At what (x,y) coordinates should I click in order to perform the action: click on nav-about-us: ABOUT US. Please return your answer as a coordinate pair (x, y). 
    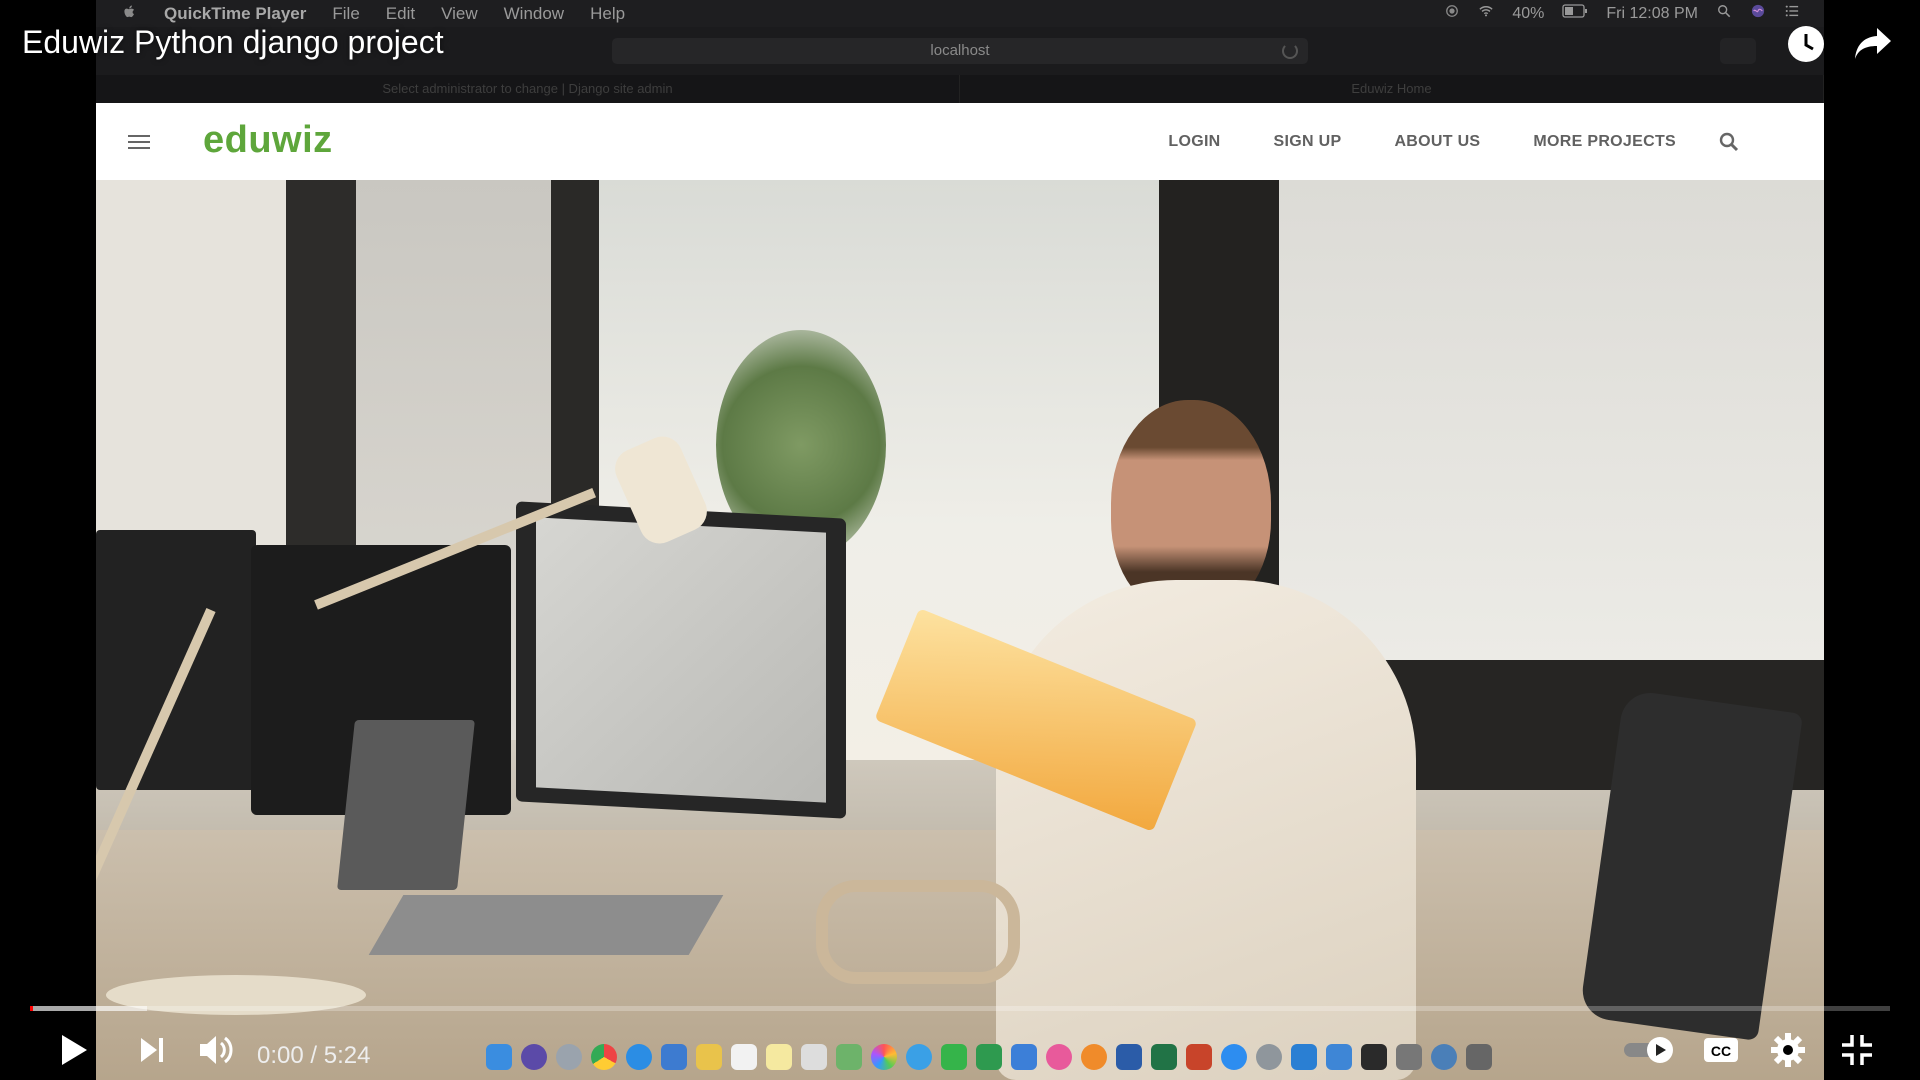
    Looking at the image, I should click on (1437, 142).